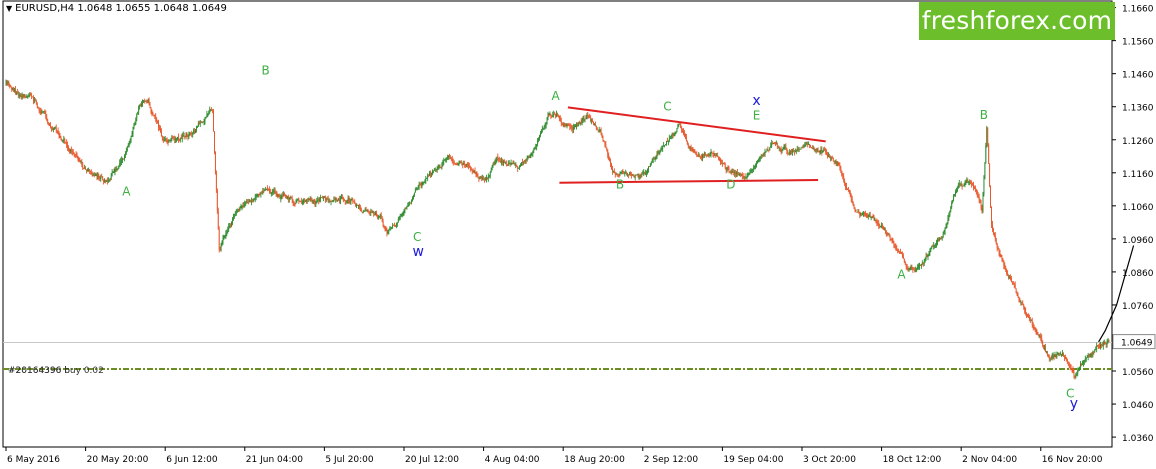  I want to click on wave-label-2: C, so click(417, 237).